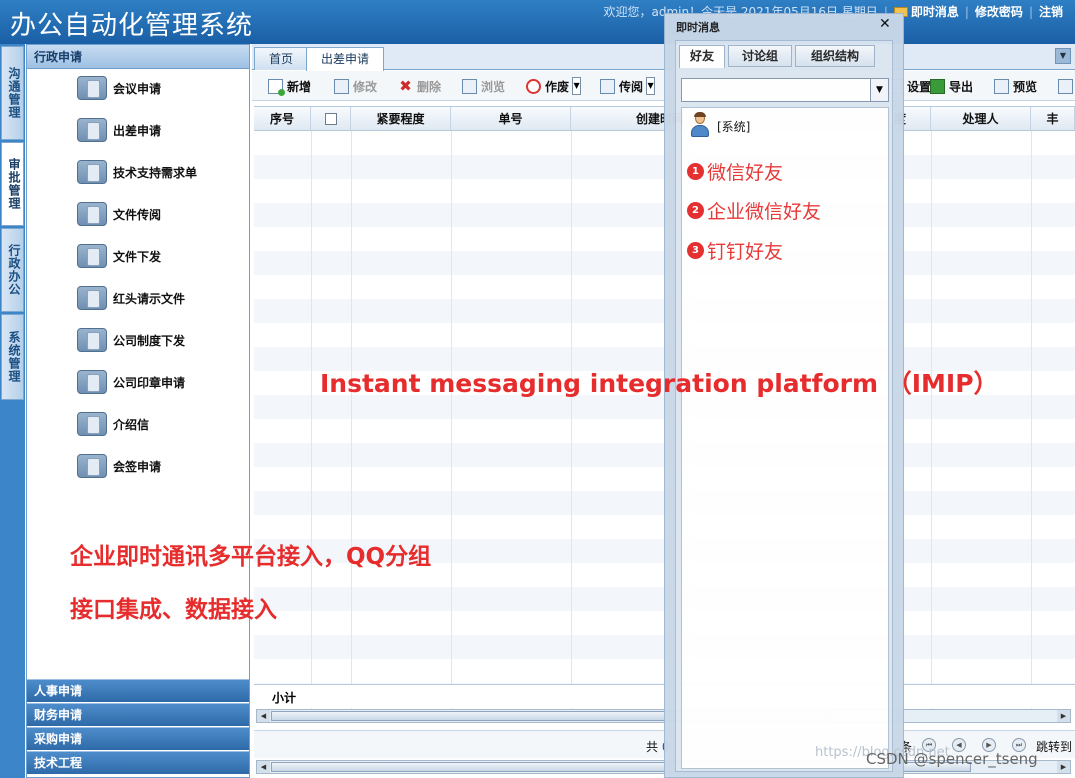  I want to click on menu-item-red-header-request: 红头请示文件, so click(131, 298).